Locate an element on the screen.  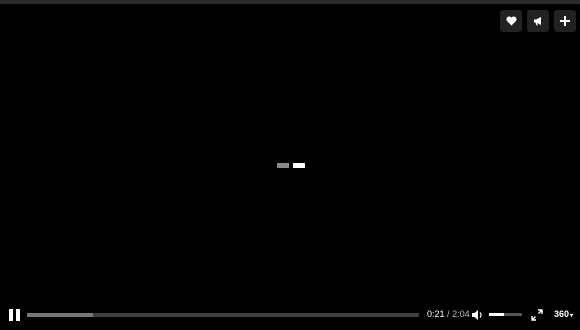
side-action-group is located at coordinates (538, 21).